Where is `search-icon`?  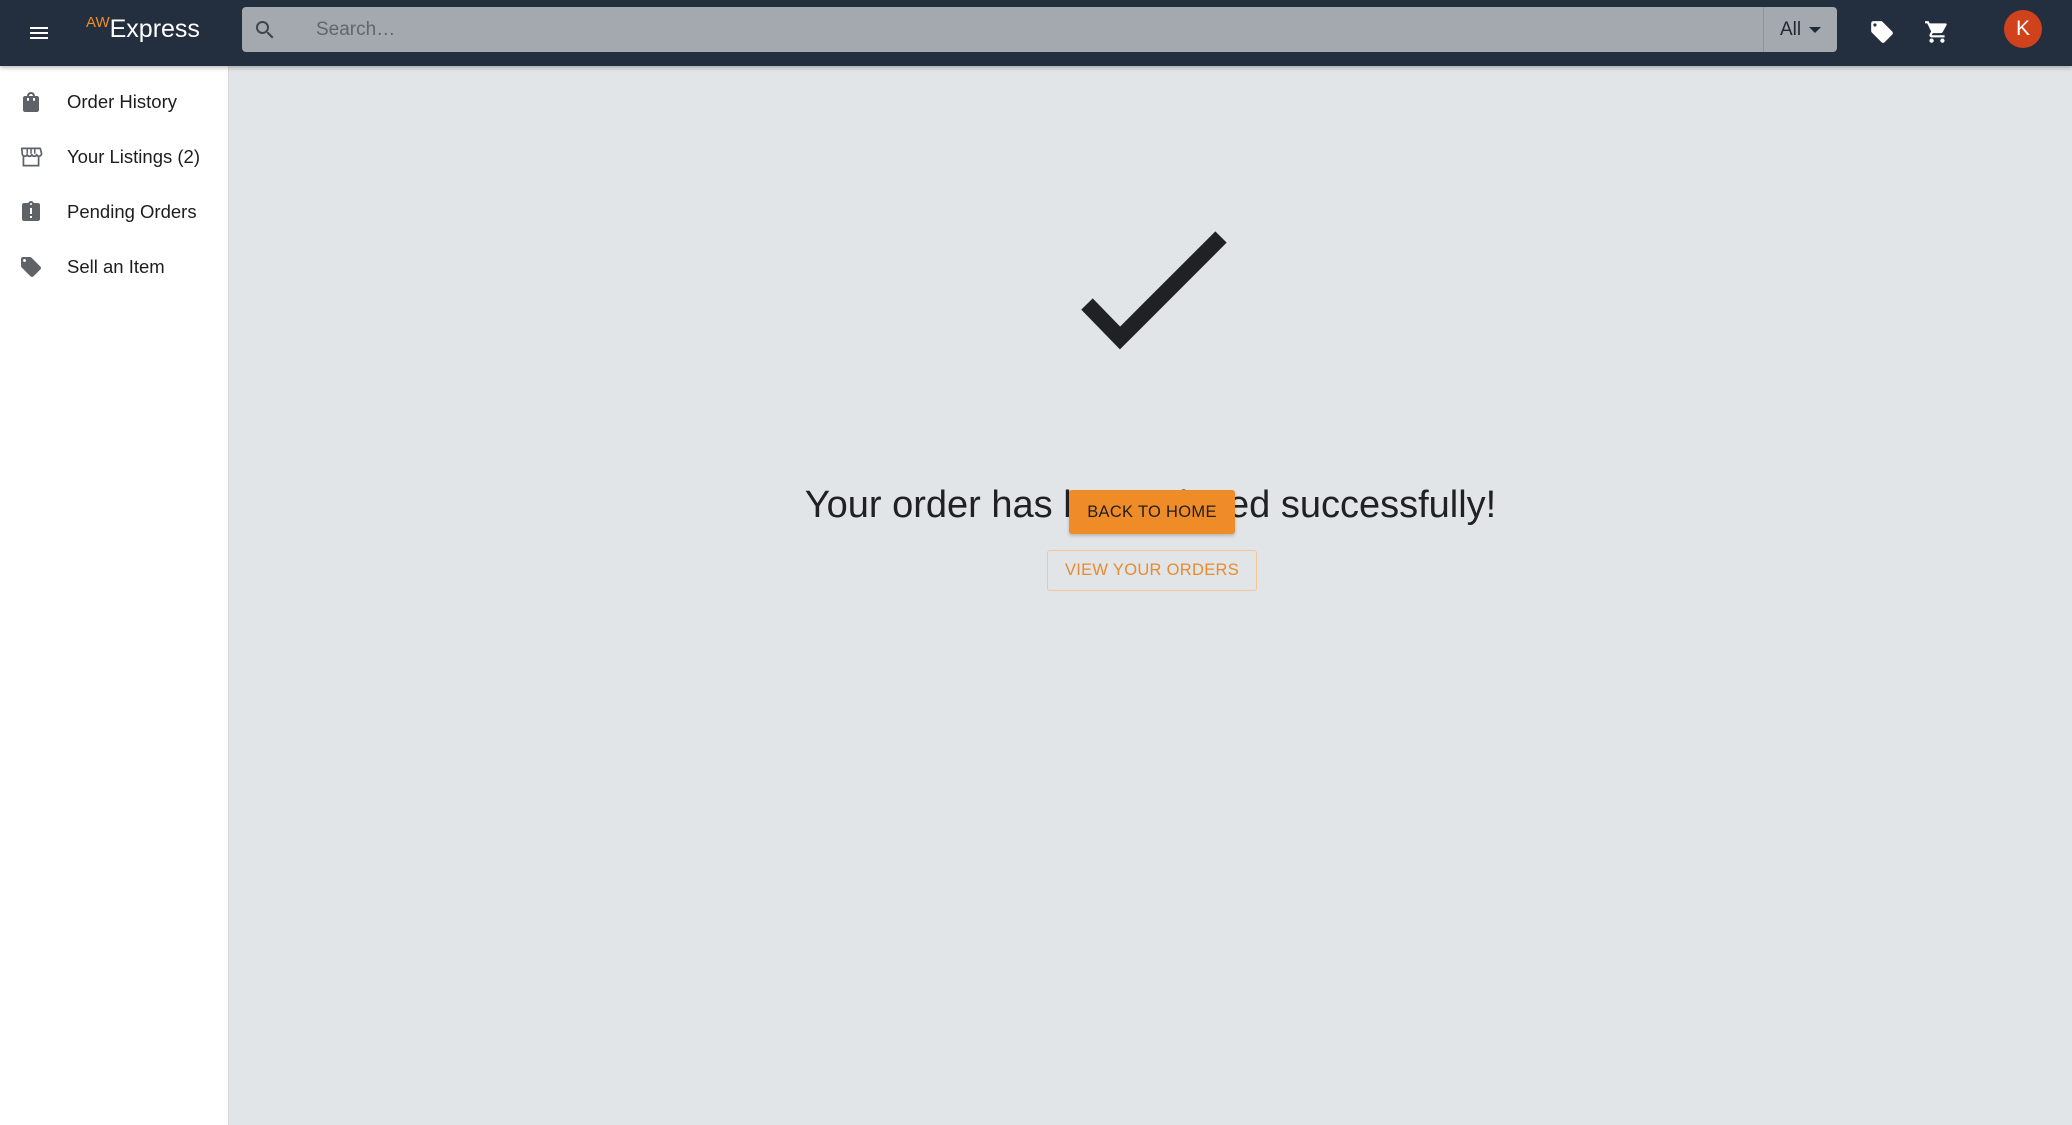 search-icon is located at coordinates (265, 29).